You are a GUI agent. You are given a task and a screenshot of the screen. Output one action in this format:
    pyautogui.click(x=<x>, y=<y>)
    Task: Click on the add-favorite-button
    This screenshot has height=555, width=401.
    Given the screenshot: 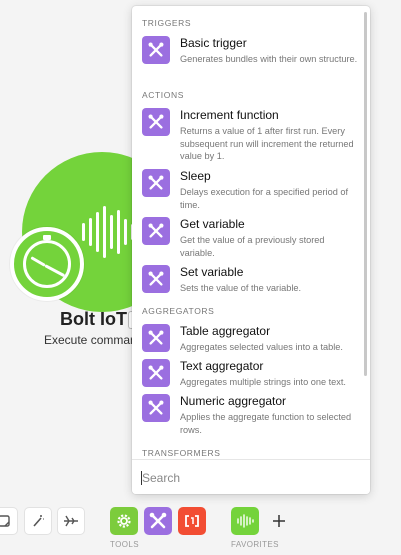 What is the action you would take?
    pyautogui.click(x=279, y=521)
    